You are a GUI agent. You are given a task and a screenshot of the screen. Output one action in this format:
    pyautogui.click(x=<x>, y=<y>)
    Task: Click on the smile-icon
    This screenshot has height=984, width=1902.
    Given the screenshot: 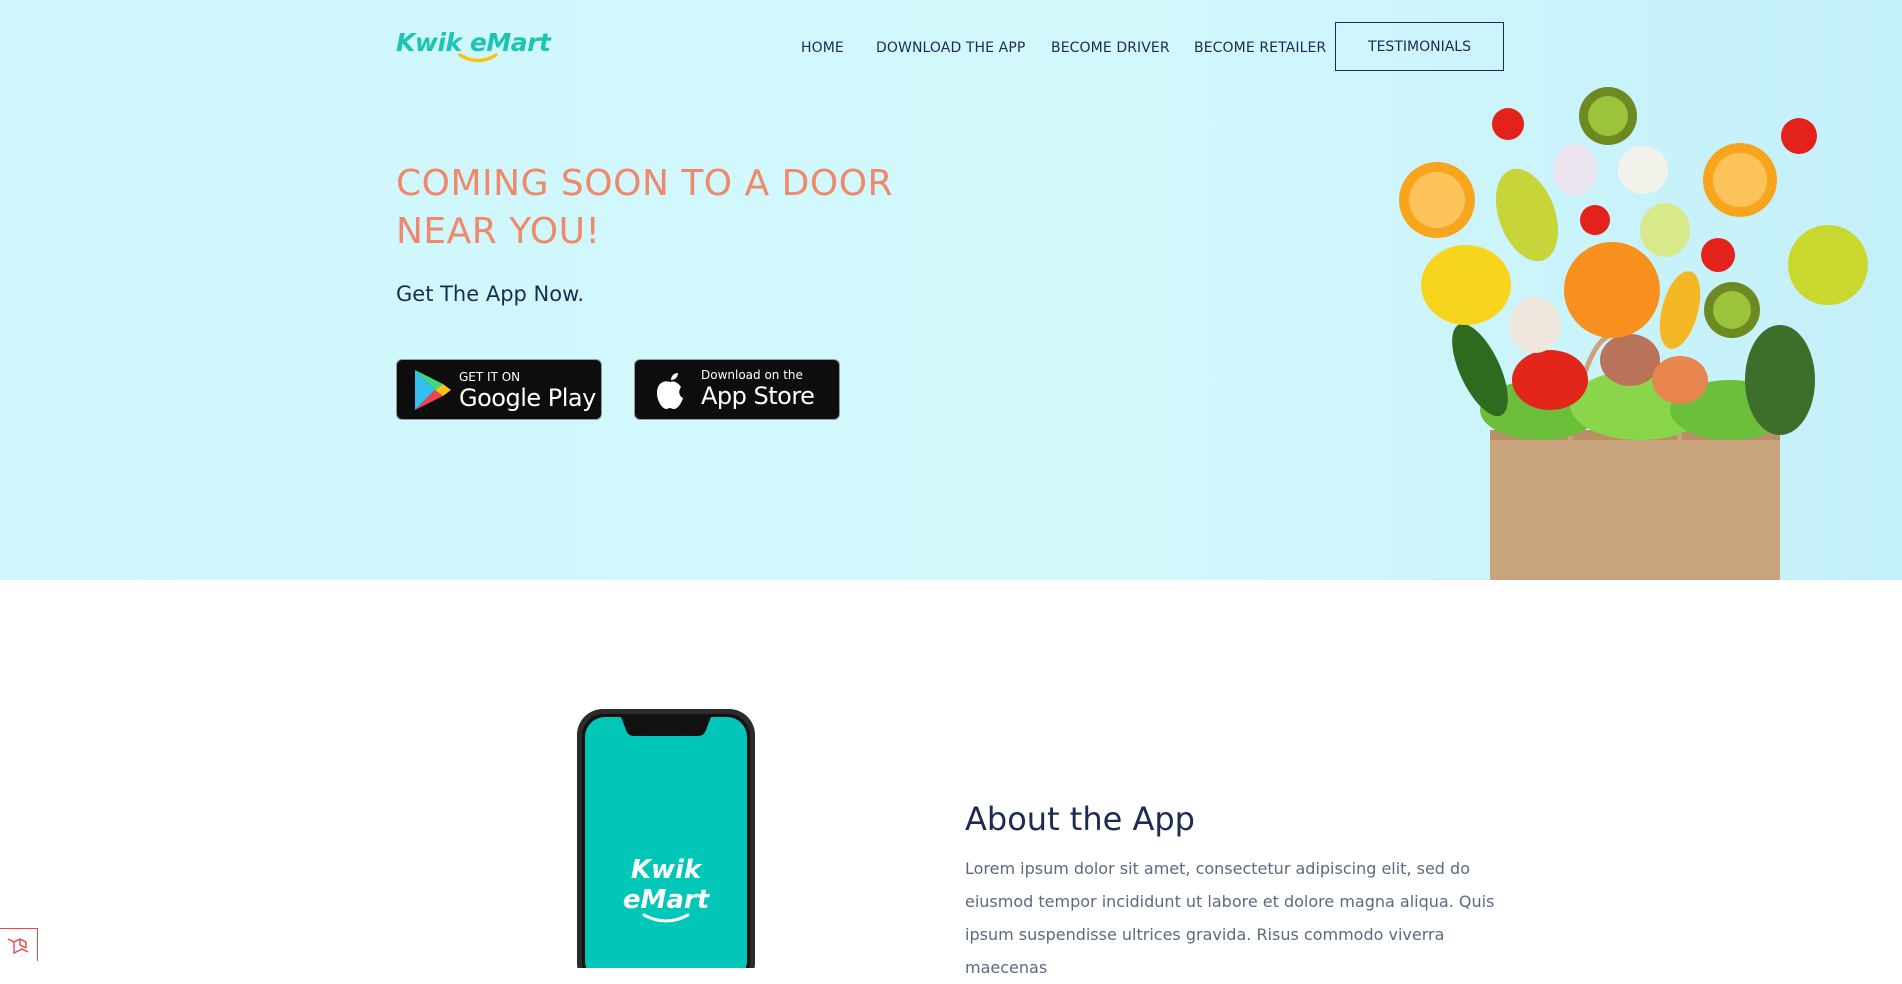 What is the action you would take?
    pyautogui.click(x=478, y=58)
    